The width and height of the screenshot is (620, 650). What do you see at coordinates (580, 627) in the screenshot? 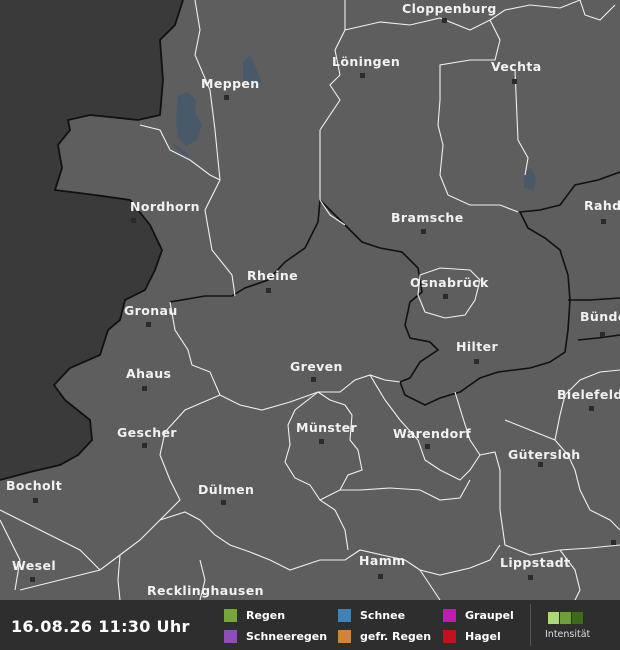
I see `intensity-scale: Intensität` at bounding box center [580, 627].